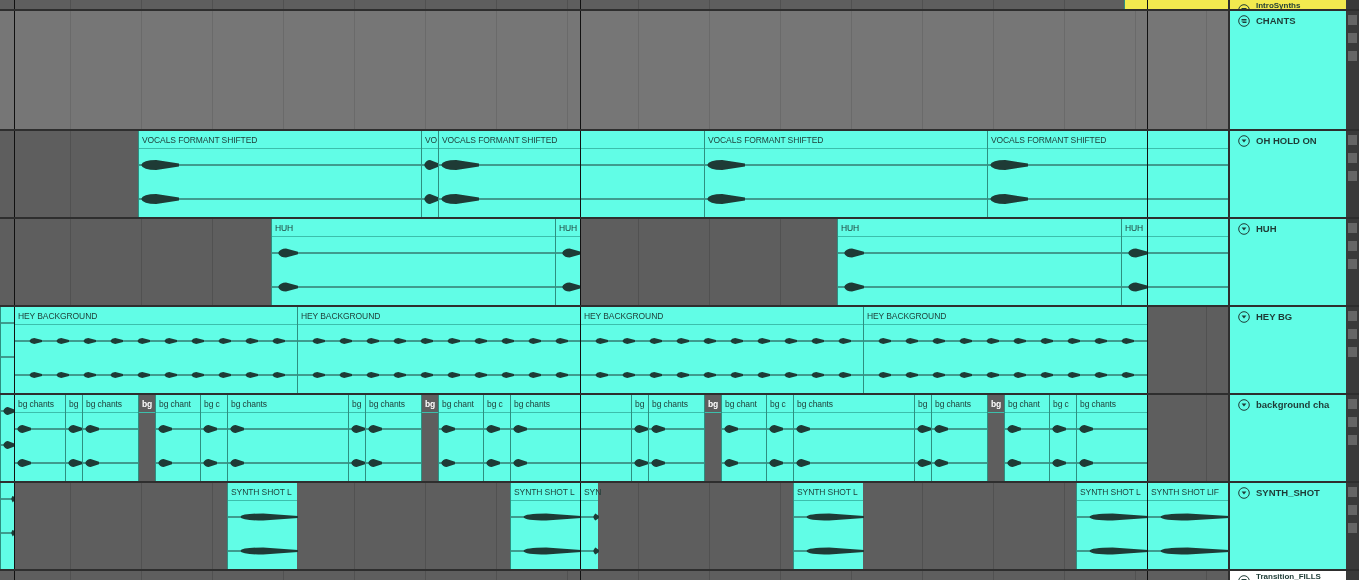 This screenshot has width=1359, height=580. I want to click on track-header: HEY BG, so click(1288, 350).